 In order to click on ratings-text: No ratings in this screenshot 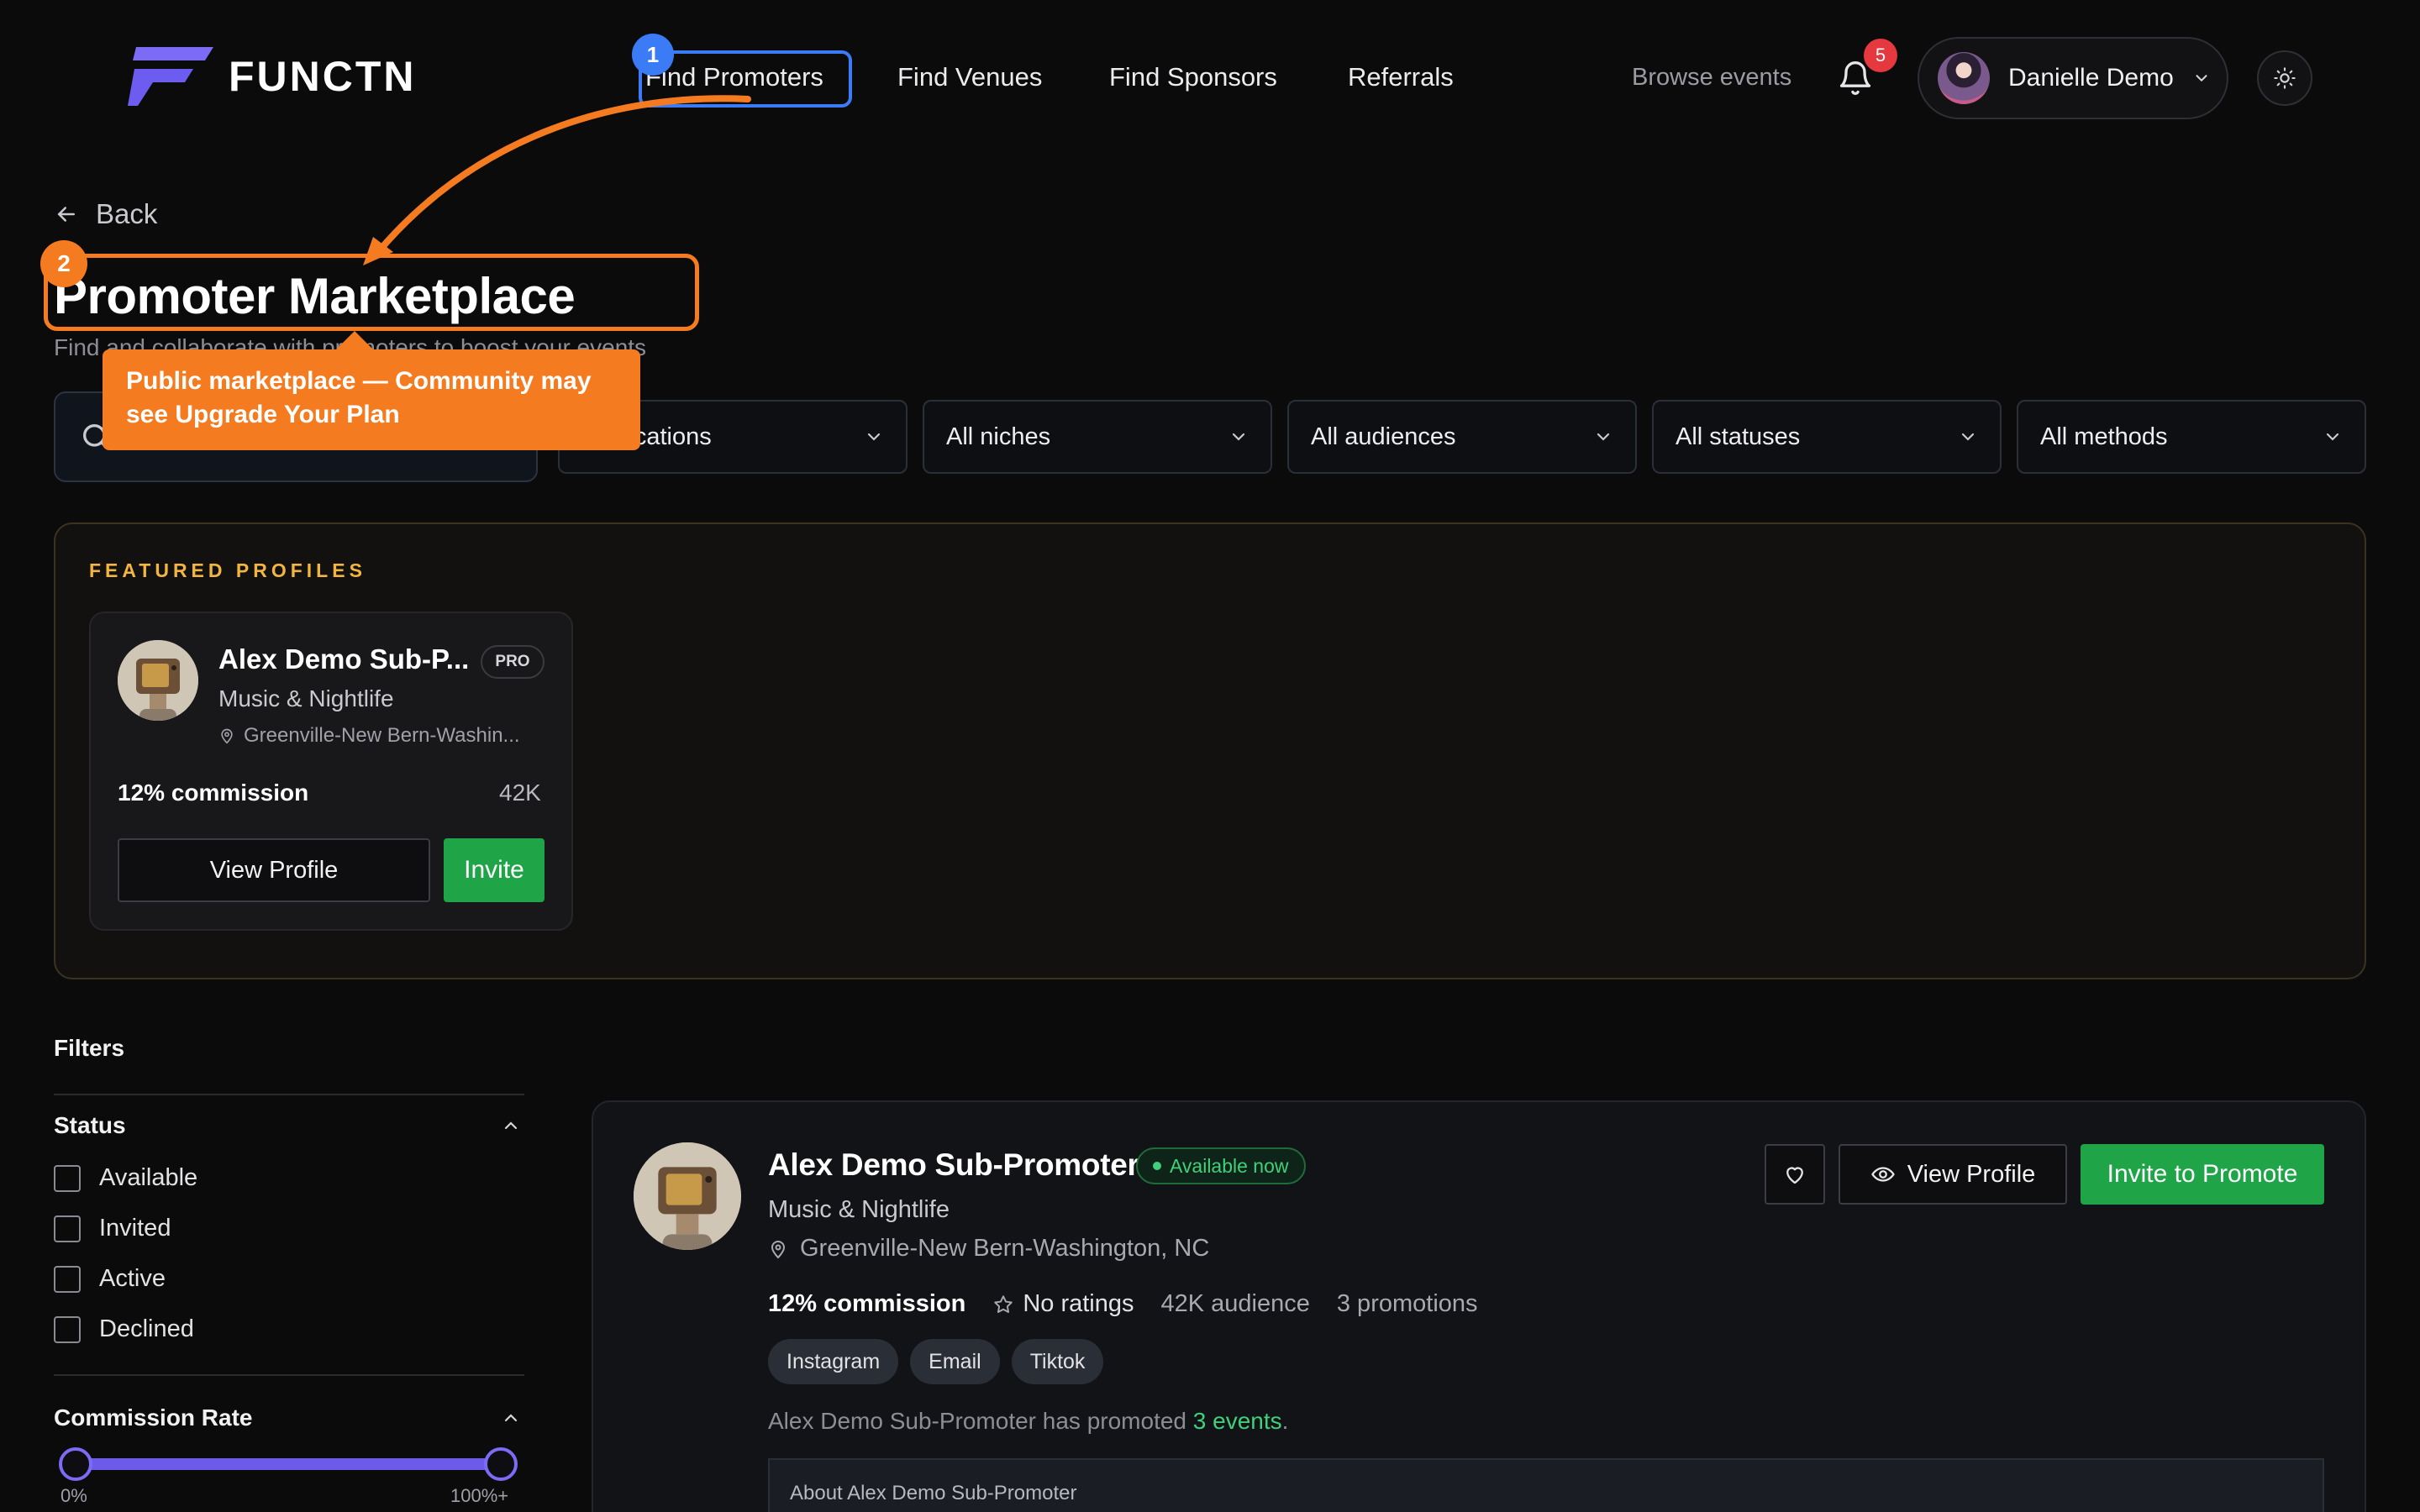, I will do `click(1078, 1303)`.